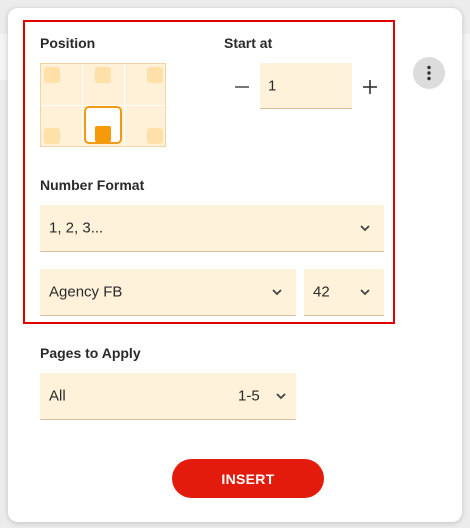 This screenshot has width=470, height=528. What do you see at coordinates (249, 396) in the screenshot?
I see `pages-range-value: 1-5` at bounding box center [249, 396].